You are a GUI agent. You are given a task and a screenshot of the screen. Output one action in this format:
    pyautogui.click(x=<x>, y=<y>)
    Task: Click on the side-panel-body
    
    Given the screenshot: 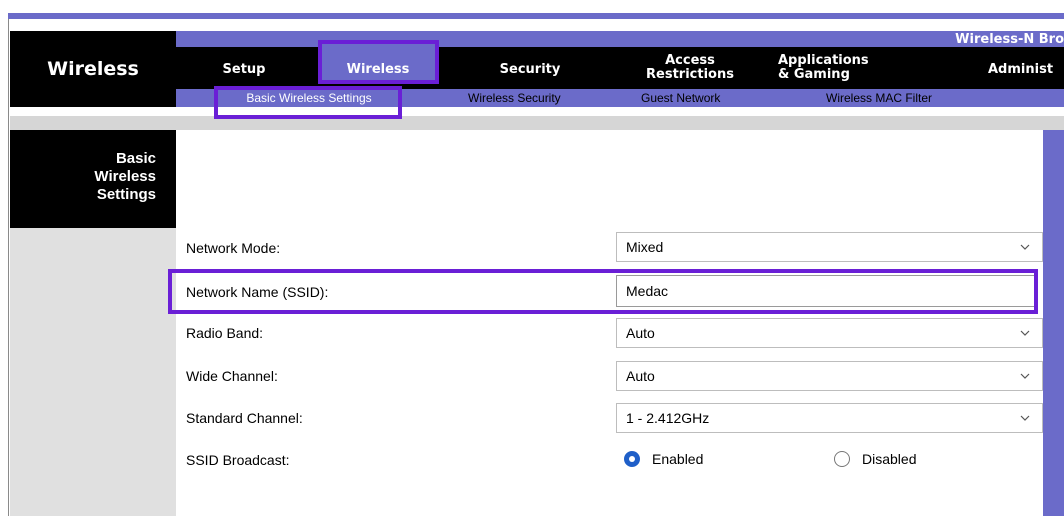 What is the action you would take?
    pyautogui.click(x=93, y=372)
    